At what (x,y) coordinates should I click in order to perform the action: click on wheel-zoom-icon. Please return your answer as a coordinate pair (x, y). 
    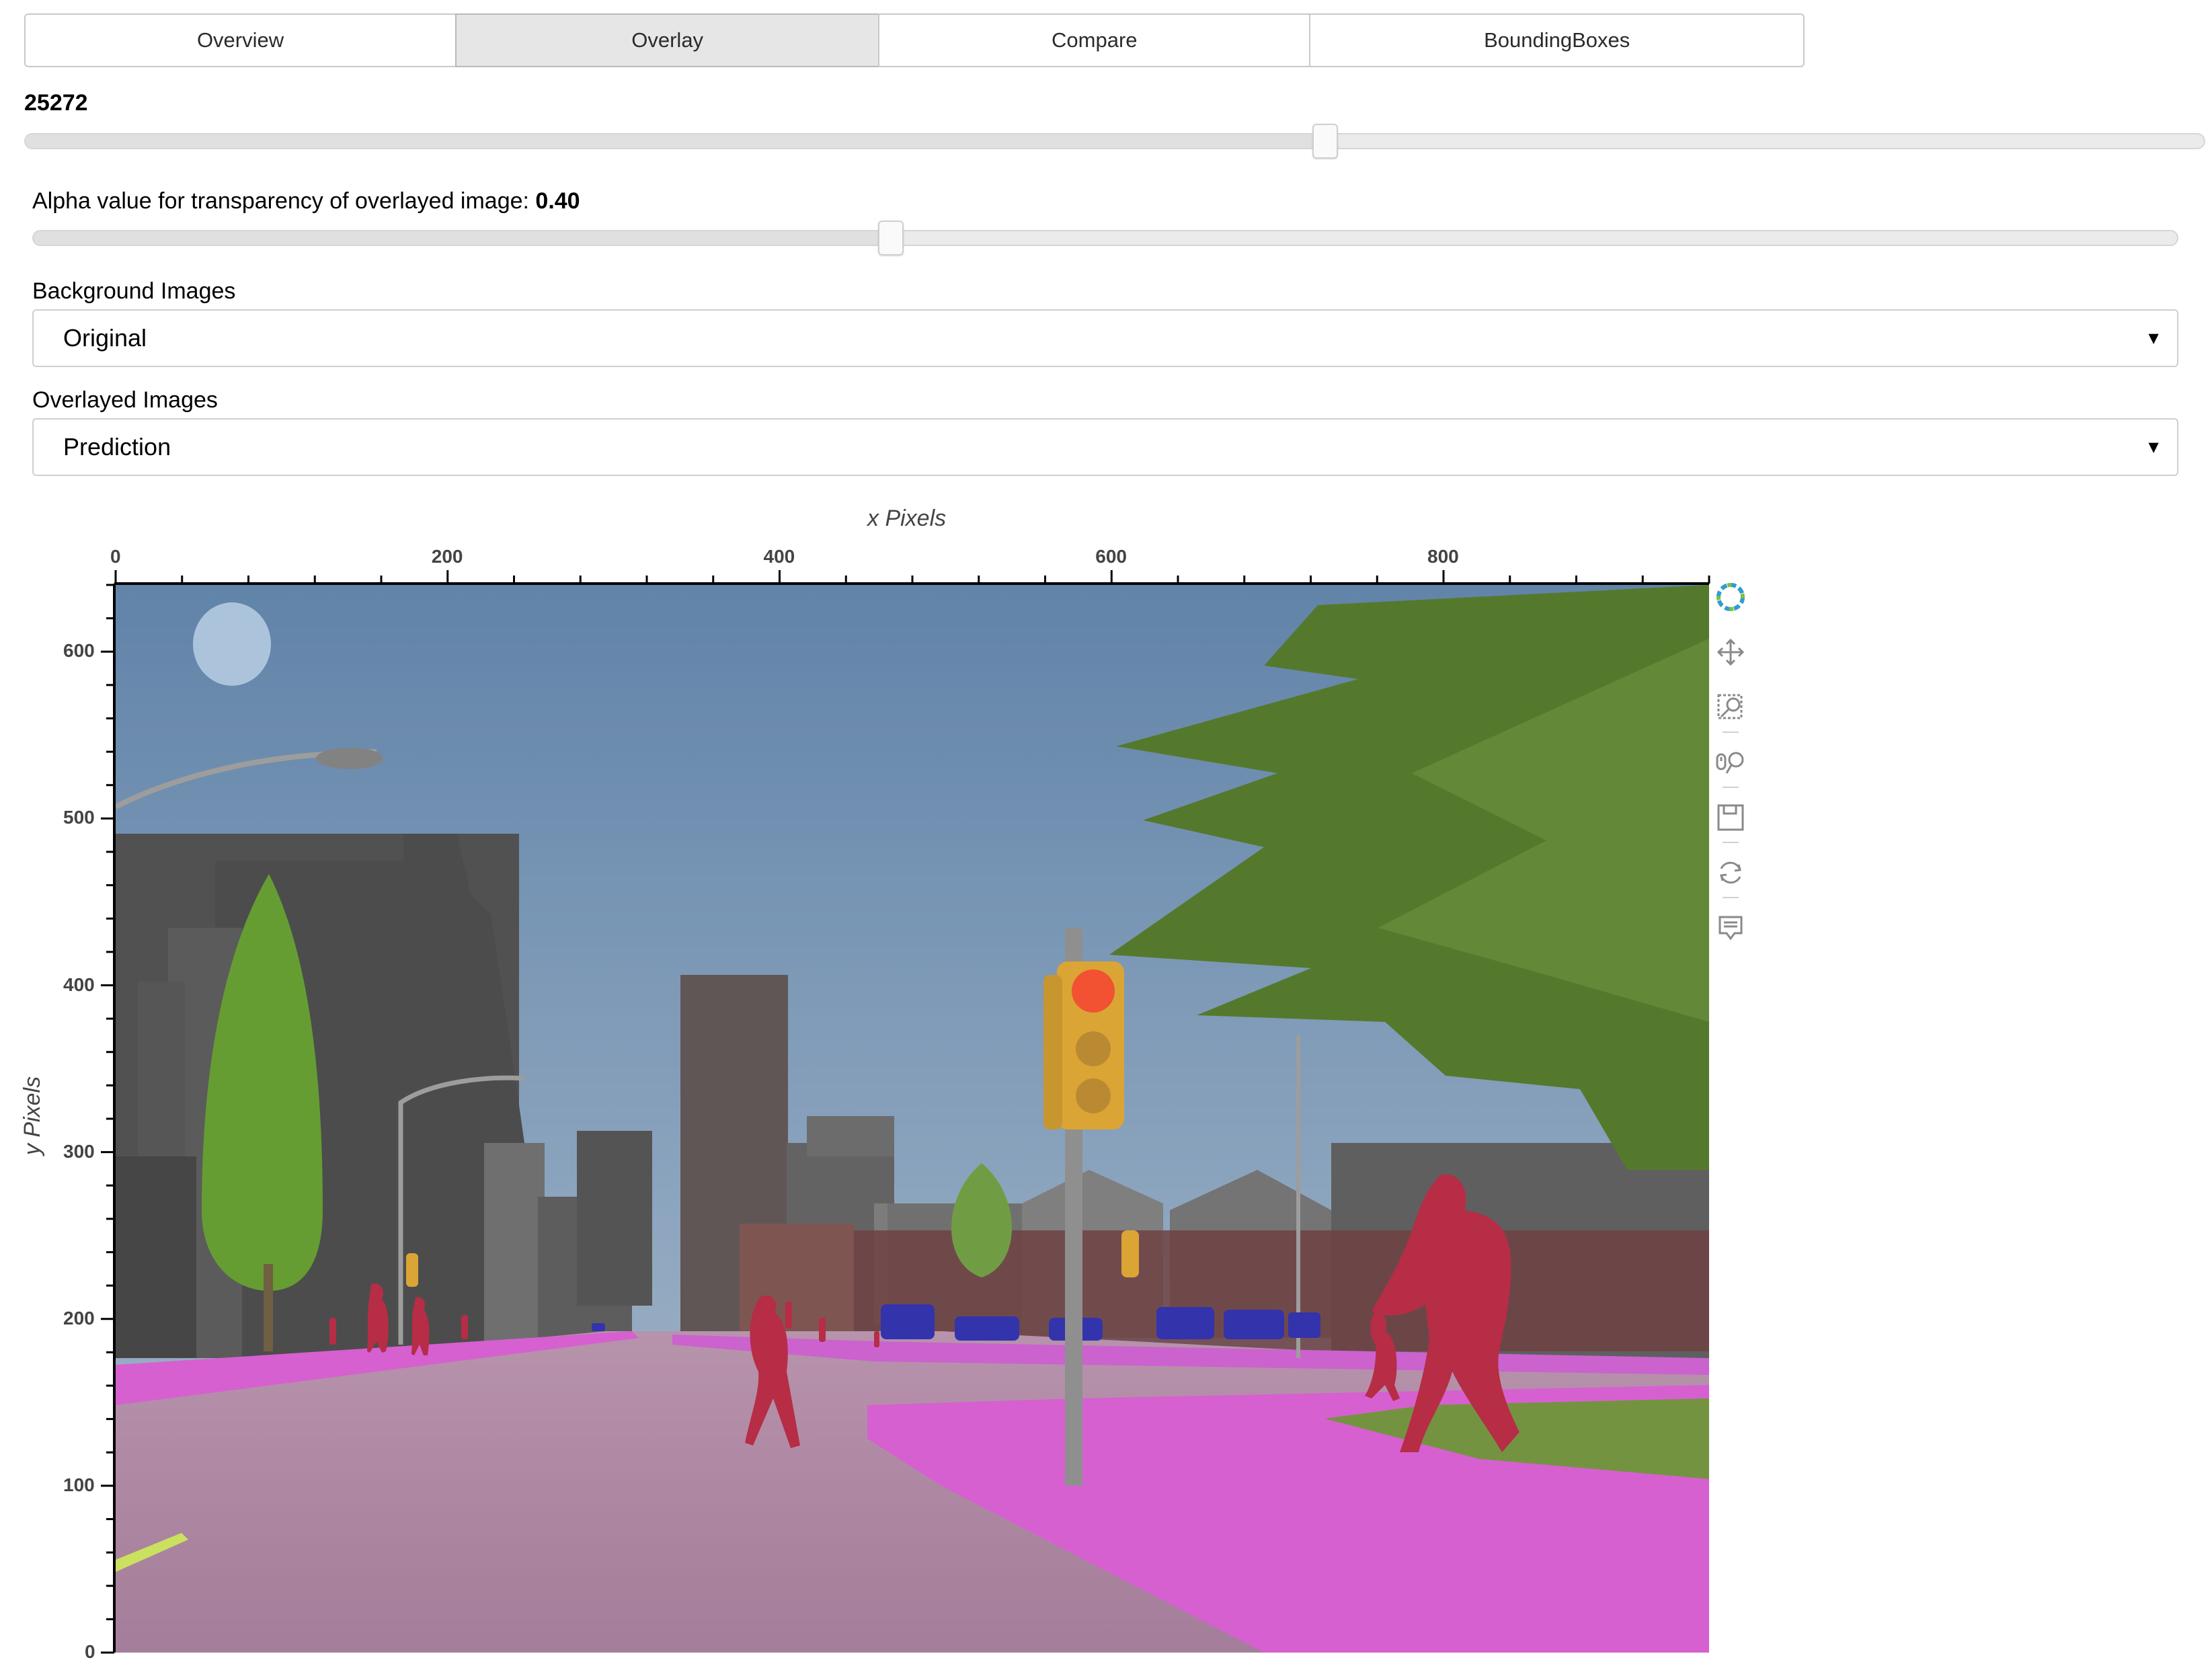
    Looking at the image, I should click on (1730, 762).